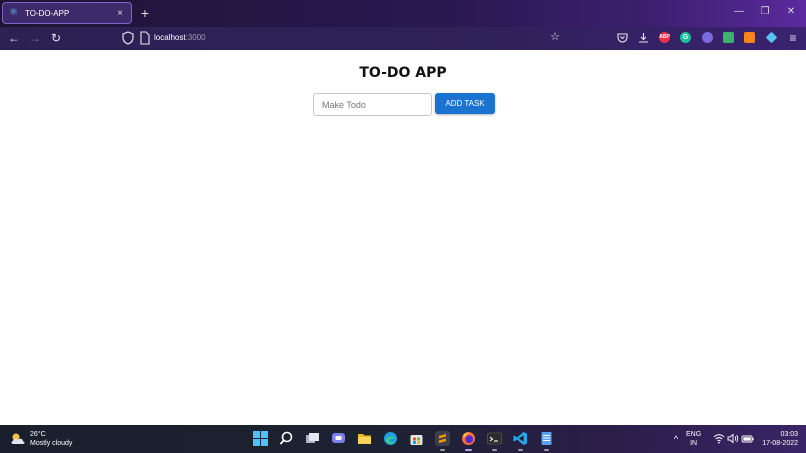 The height and width of the screenshot is (453, 806). I want to click on todo-input, so click(372, 104).